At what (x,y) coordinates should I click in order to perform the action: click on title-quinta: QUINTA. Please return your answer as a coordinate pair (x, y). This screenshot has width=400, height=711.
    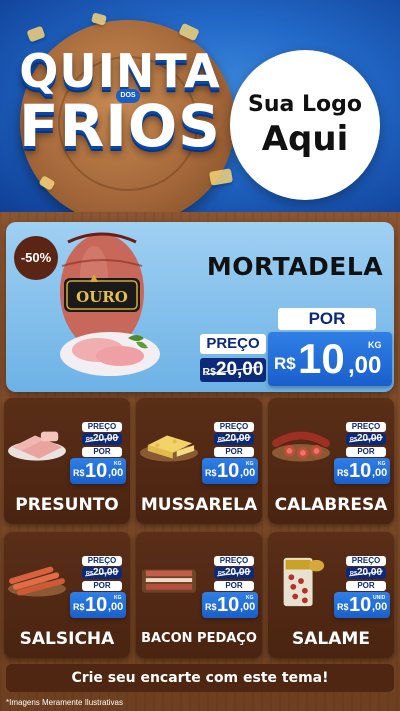
    Looking at the image, I should click on (120, 71).